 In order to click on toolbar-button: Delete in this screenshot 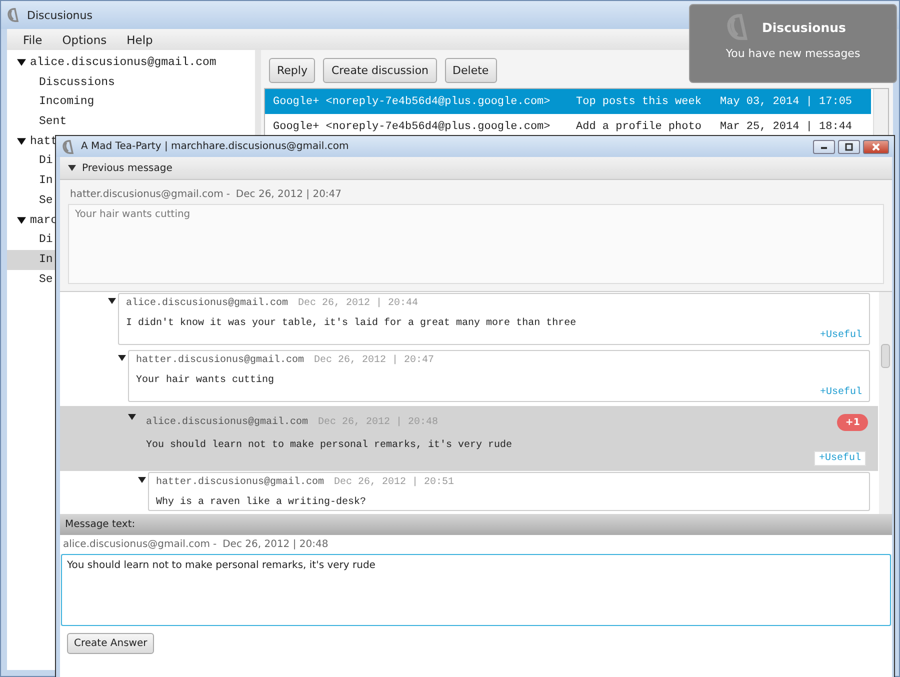, I will do `click(470, 70)`.